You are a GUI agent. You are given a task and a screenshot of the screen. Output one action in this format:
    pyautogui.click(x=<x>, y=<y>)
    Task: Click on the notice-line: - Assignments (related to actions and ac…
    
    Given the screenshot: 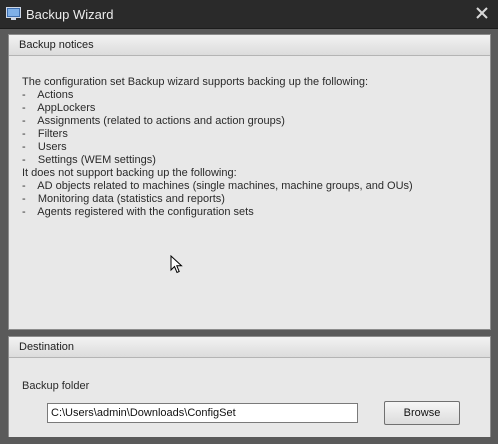 What is the action you would take?
    pyautogui.click(x=153, y=121)
    